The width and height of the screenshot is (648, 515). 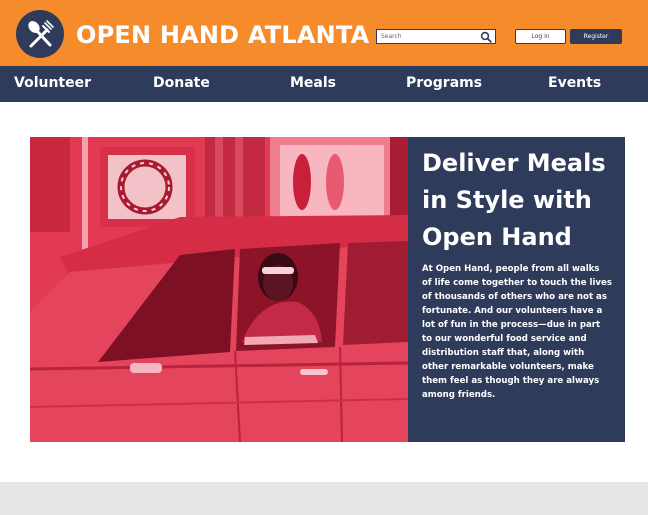 I want to click on hero-title: Deliver Meals in Style with Open Hand, so click(x=514, y=200).